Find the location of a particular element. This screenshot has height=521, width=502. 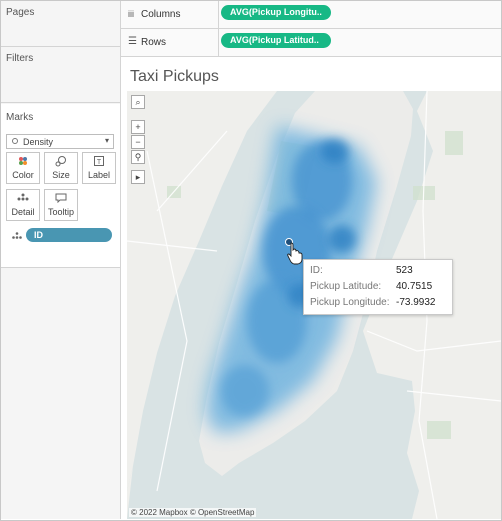

filters-card: Filters is located at coordinates (60, 75).